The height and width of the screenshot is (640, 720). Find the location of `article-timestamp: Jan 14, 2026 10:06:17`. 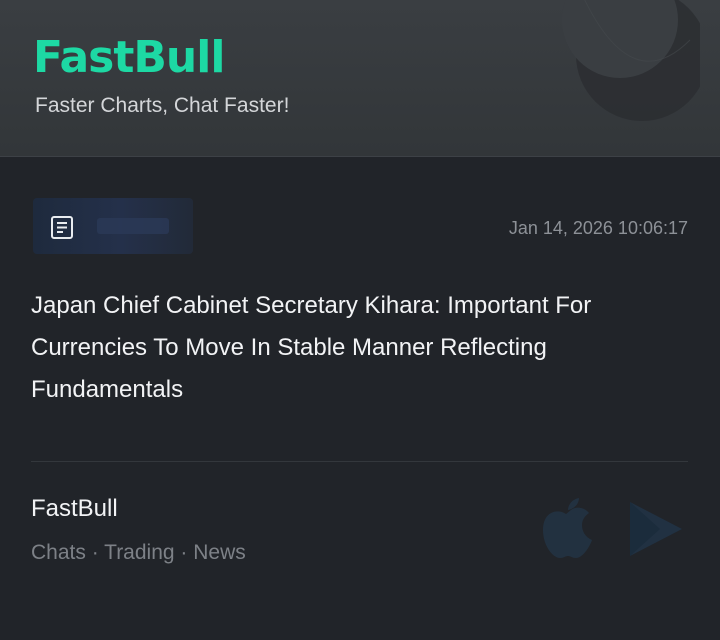

article-timestamp: Jan 14, 2026 10:06:17 is located at coordinates (598, 228).